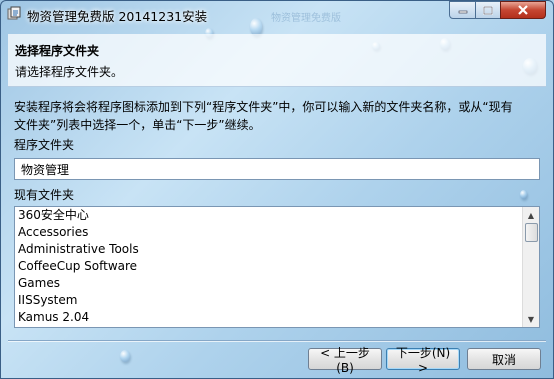 This screenshot has height=379, width=554. I want to click on title-bar: 物资管理免费版 20141231安装 物资管理免费版, so click(277, 14).